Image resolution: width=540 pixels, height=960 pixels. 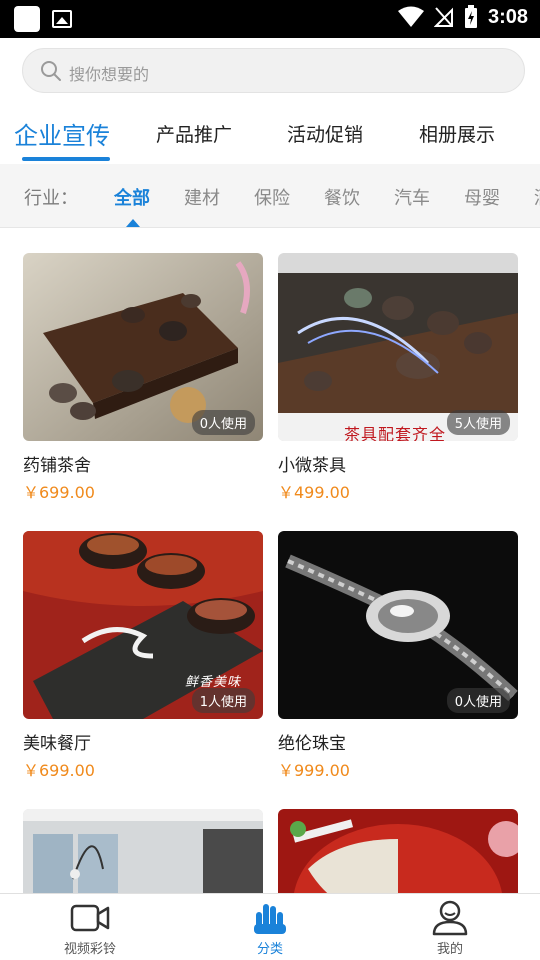 I want to click on status-time: 3:08, so click(x=507, y=16).